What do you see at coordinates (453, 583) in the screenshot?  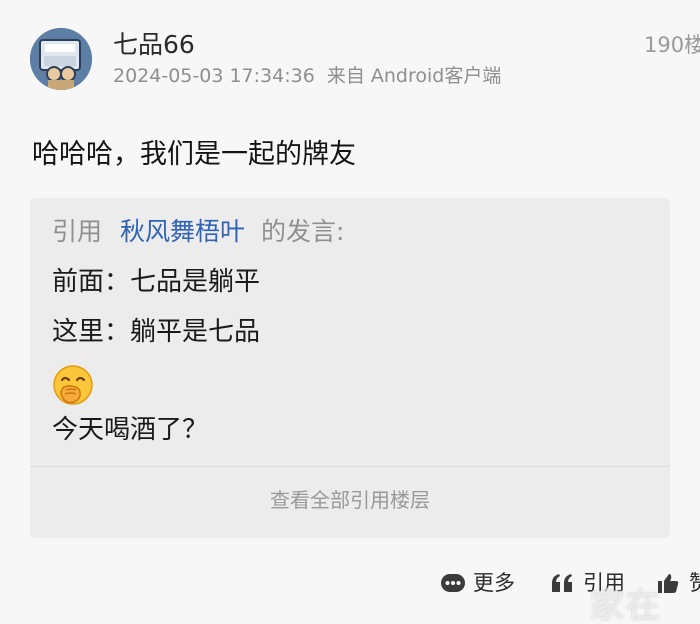 I see `more-icon` at bounding box center [453, 583].